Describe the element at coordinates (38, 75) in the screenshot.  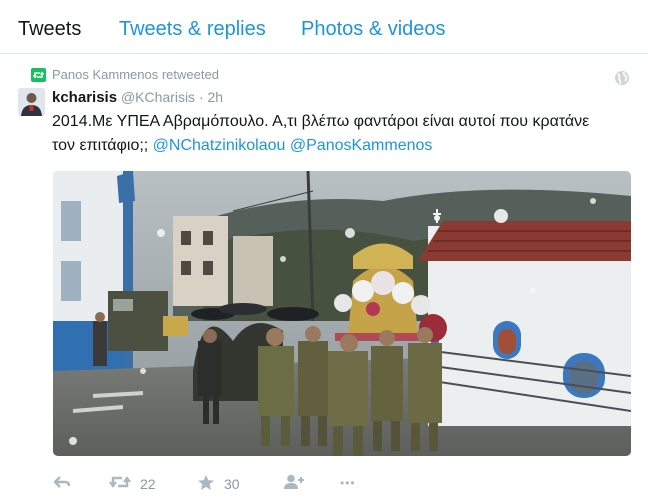
I see `retweet-badge-icon` at that location.